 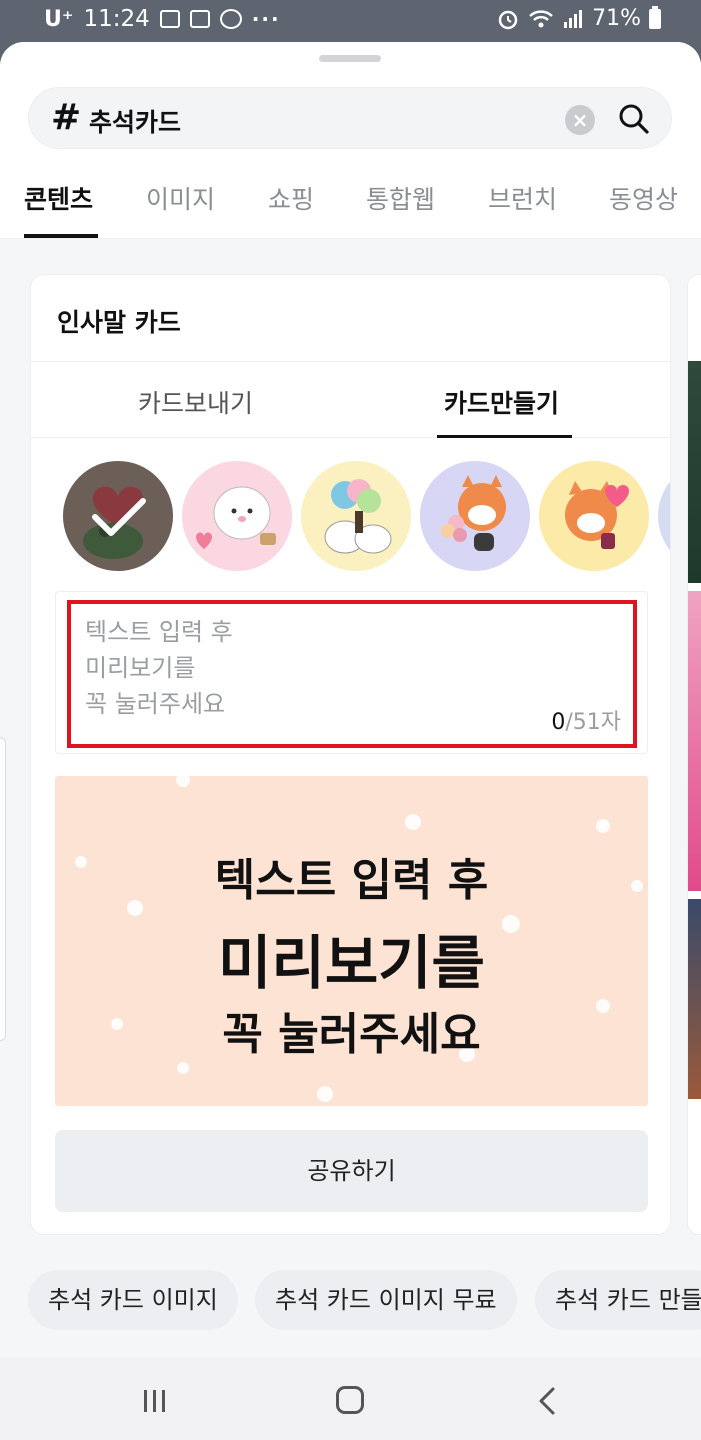 I want to click on recents-icon, so click(x=155, y=1401).